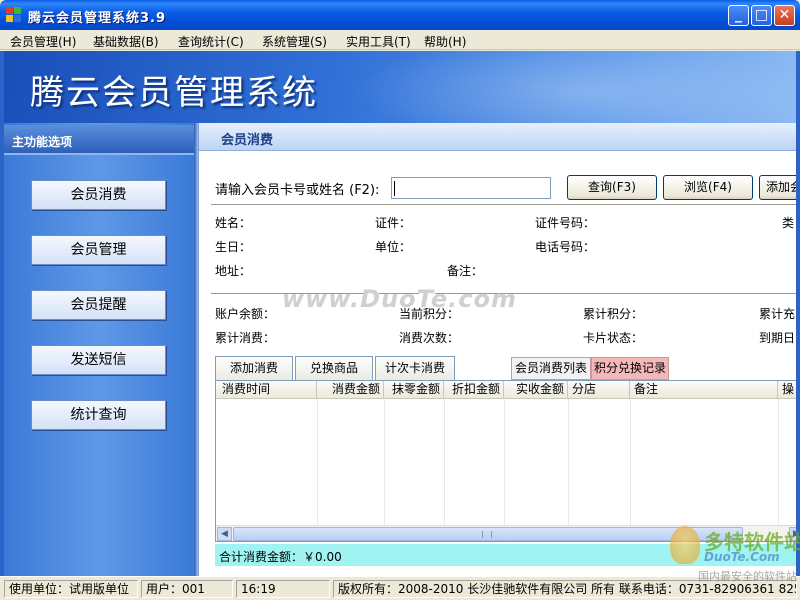 Image resolution: width=800 pixels, height=600 pixels. Describe the element at coordinates (43, 41) in the screenshot. I see `menu-member-management: 会员管理(H)` at that location.